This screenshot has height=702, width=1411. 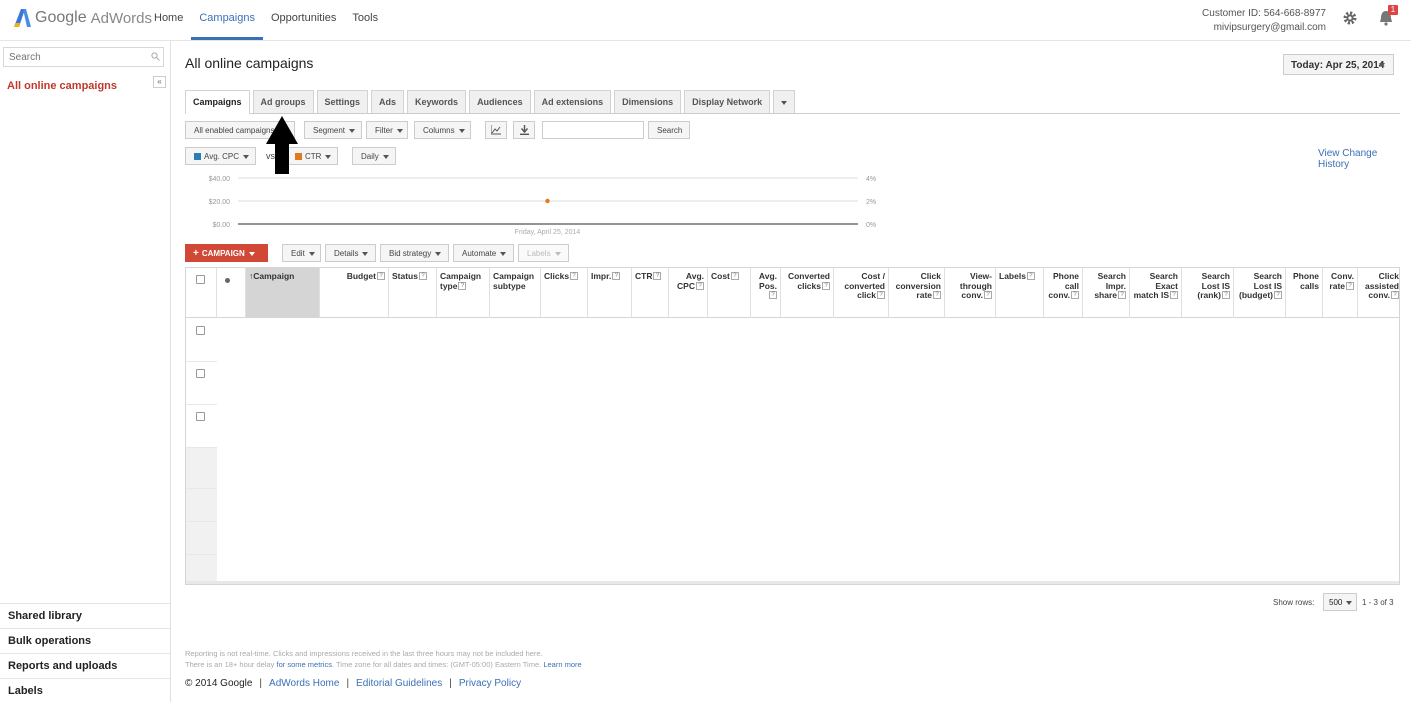 I want to click on adwords-logo: Google AdWords, so click(x=82, y=18).